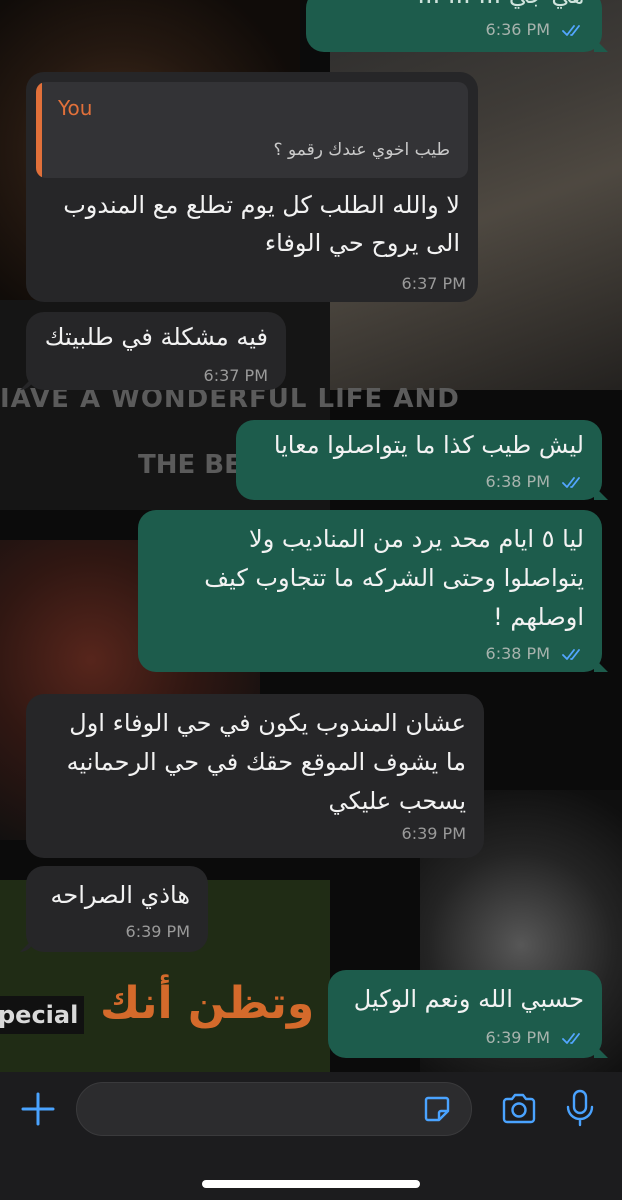  I want to click on outgoing-message: هي جي ... ... ... 6:36 PM, so click(457, 26).